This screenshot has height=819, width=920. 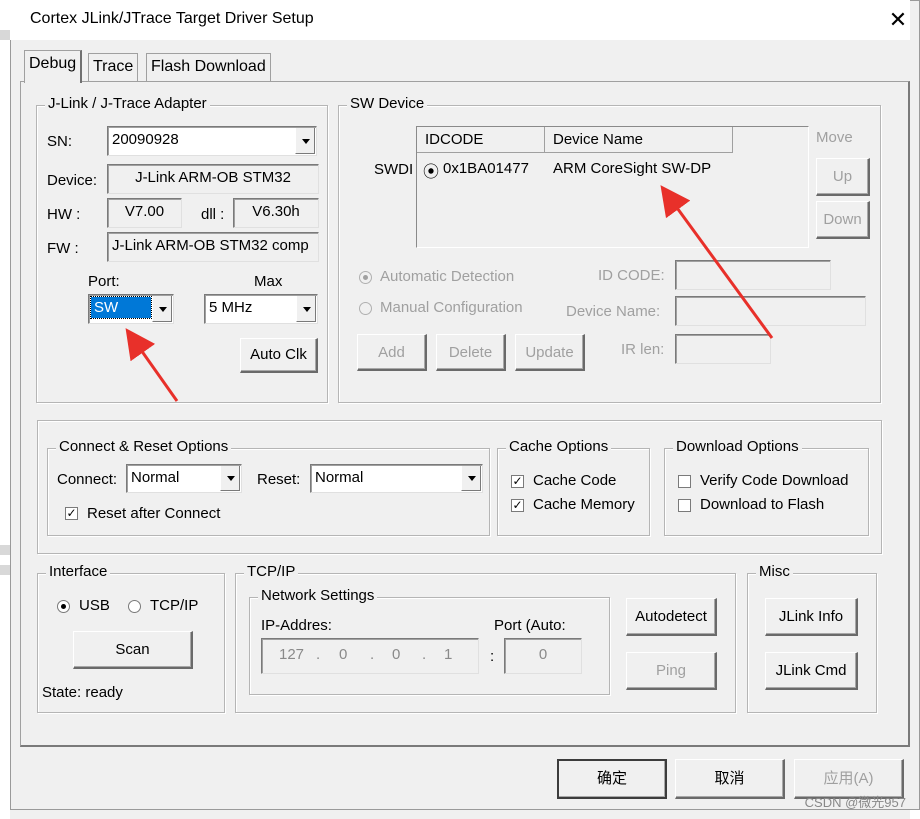 What do you see at coordinates (279, 355) in the screenshot?
I see `auto-clk-button: Auto Clk` at bounding box center [279, 355].